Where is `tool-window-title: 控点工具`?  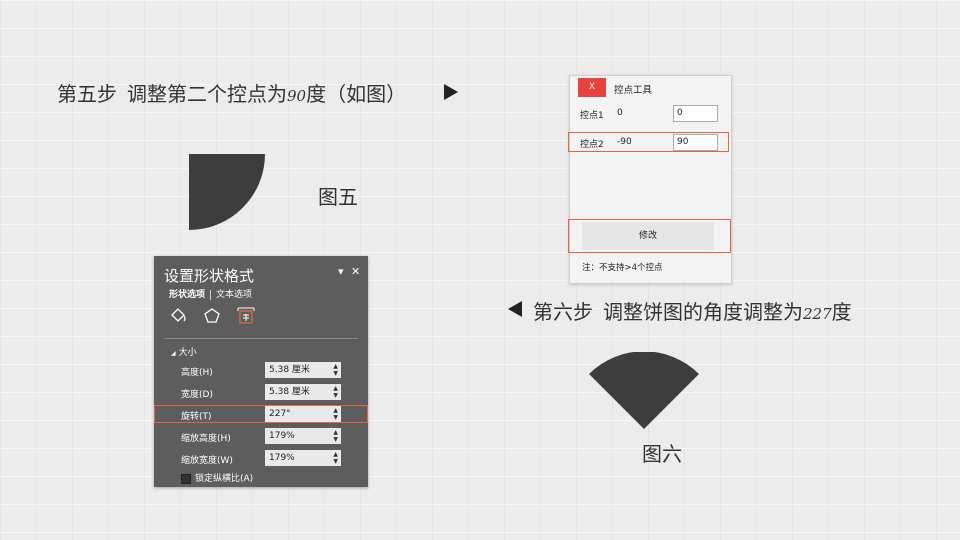
tool-window-title: 控点工具 is located at coordinates (633, 90).